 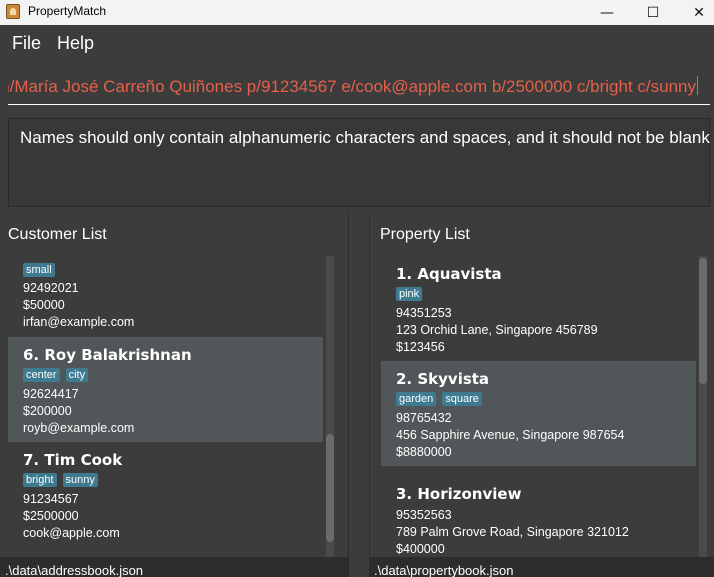 I want to click on minimize-icon: —, so click(x=607, y=12).